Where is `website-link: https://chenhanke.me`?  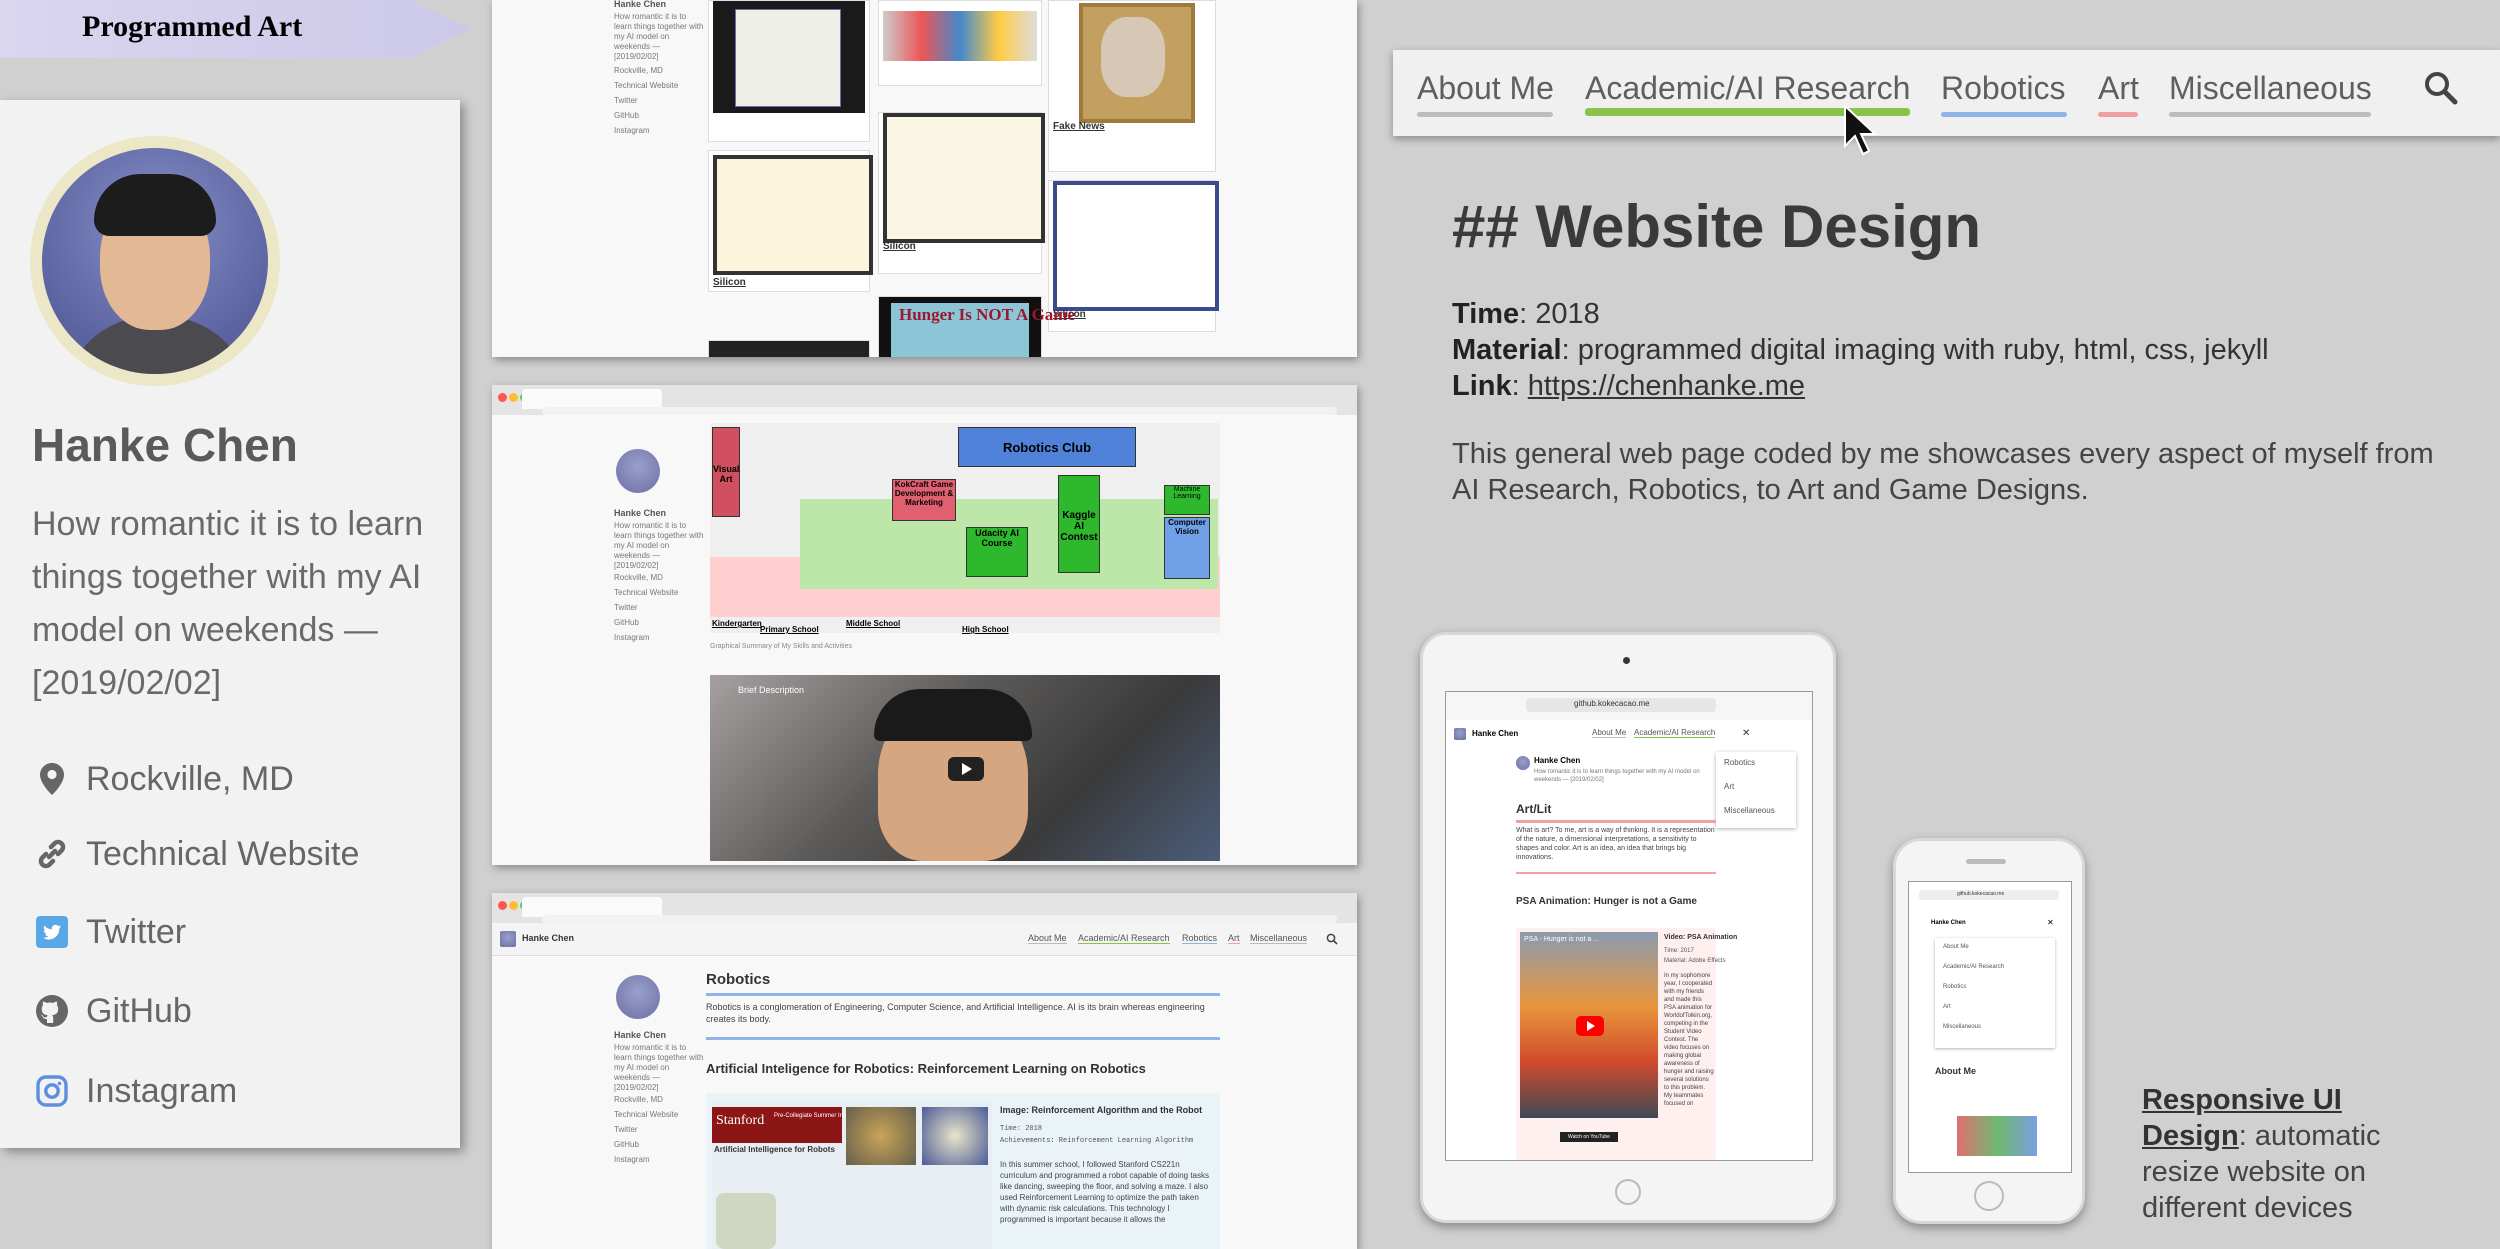
website-link: https://chenhanke.me is located at coordinates (1666, 386).